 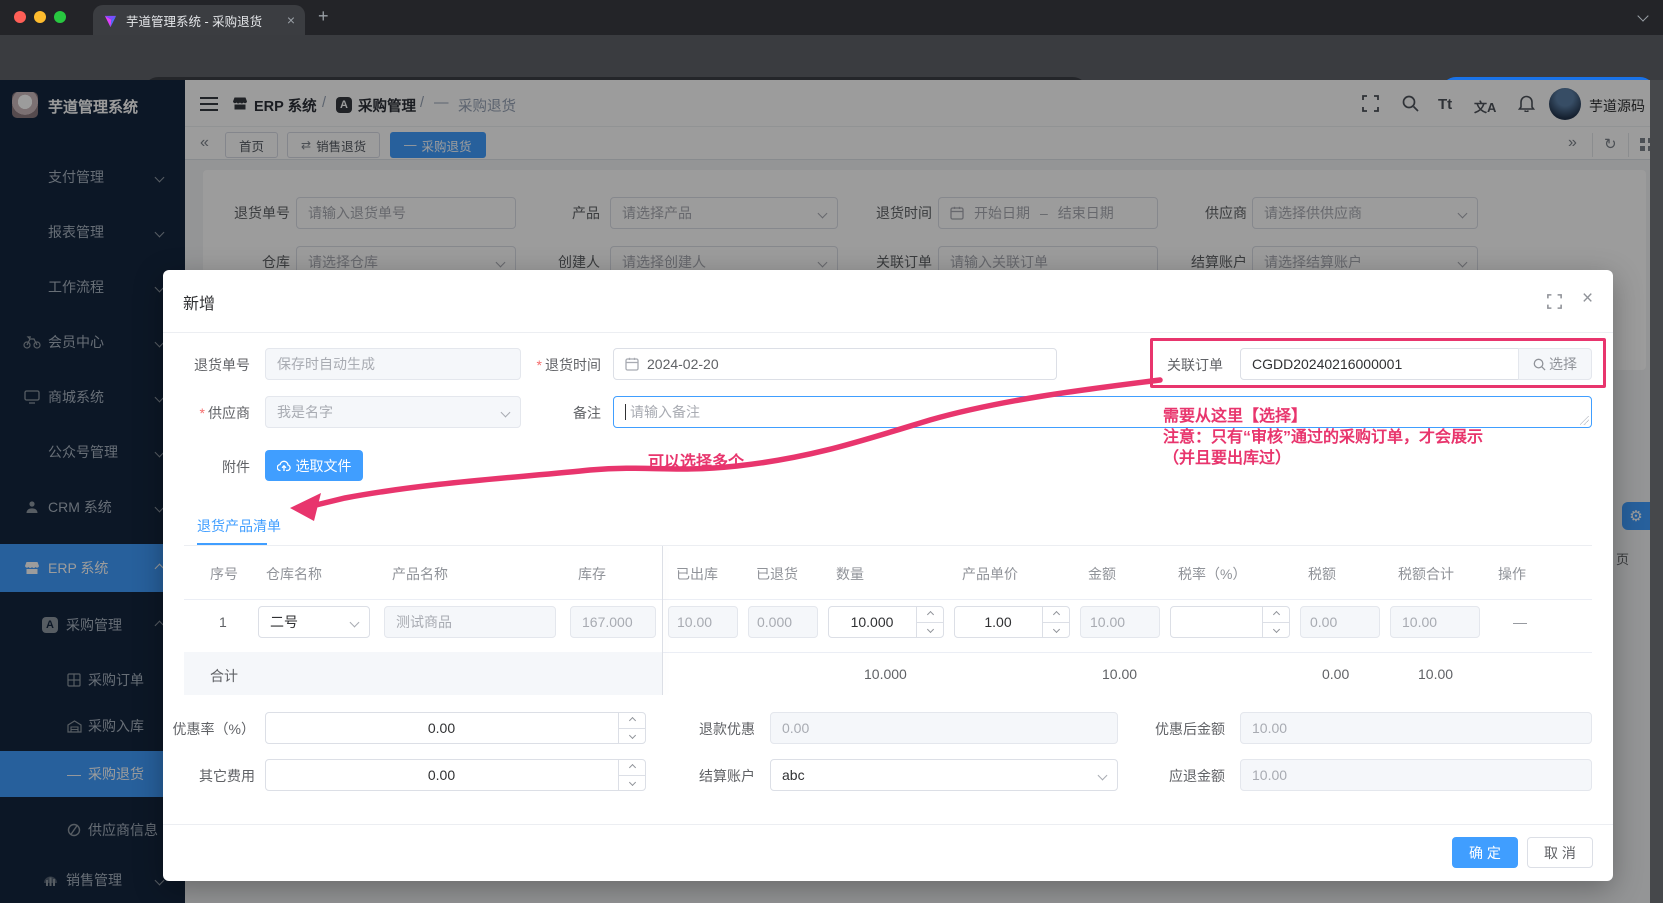 I want to click on account-label: 结算账户, so click(x=727, y=776).